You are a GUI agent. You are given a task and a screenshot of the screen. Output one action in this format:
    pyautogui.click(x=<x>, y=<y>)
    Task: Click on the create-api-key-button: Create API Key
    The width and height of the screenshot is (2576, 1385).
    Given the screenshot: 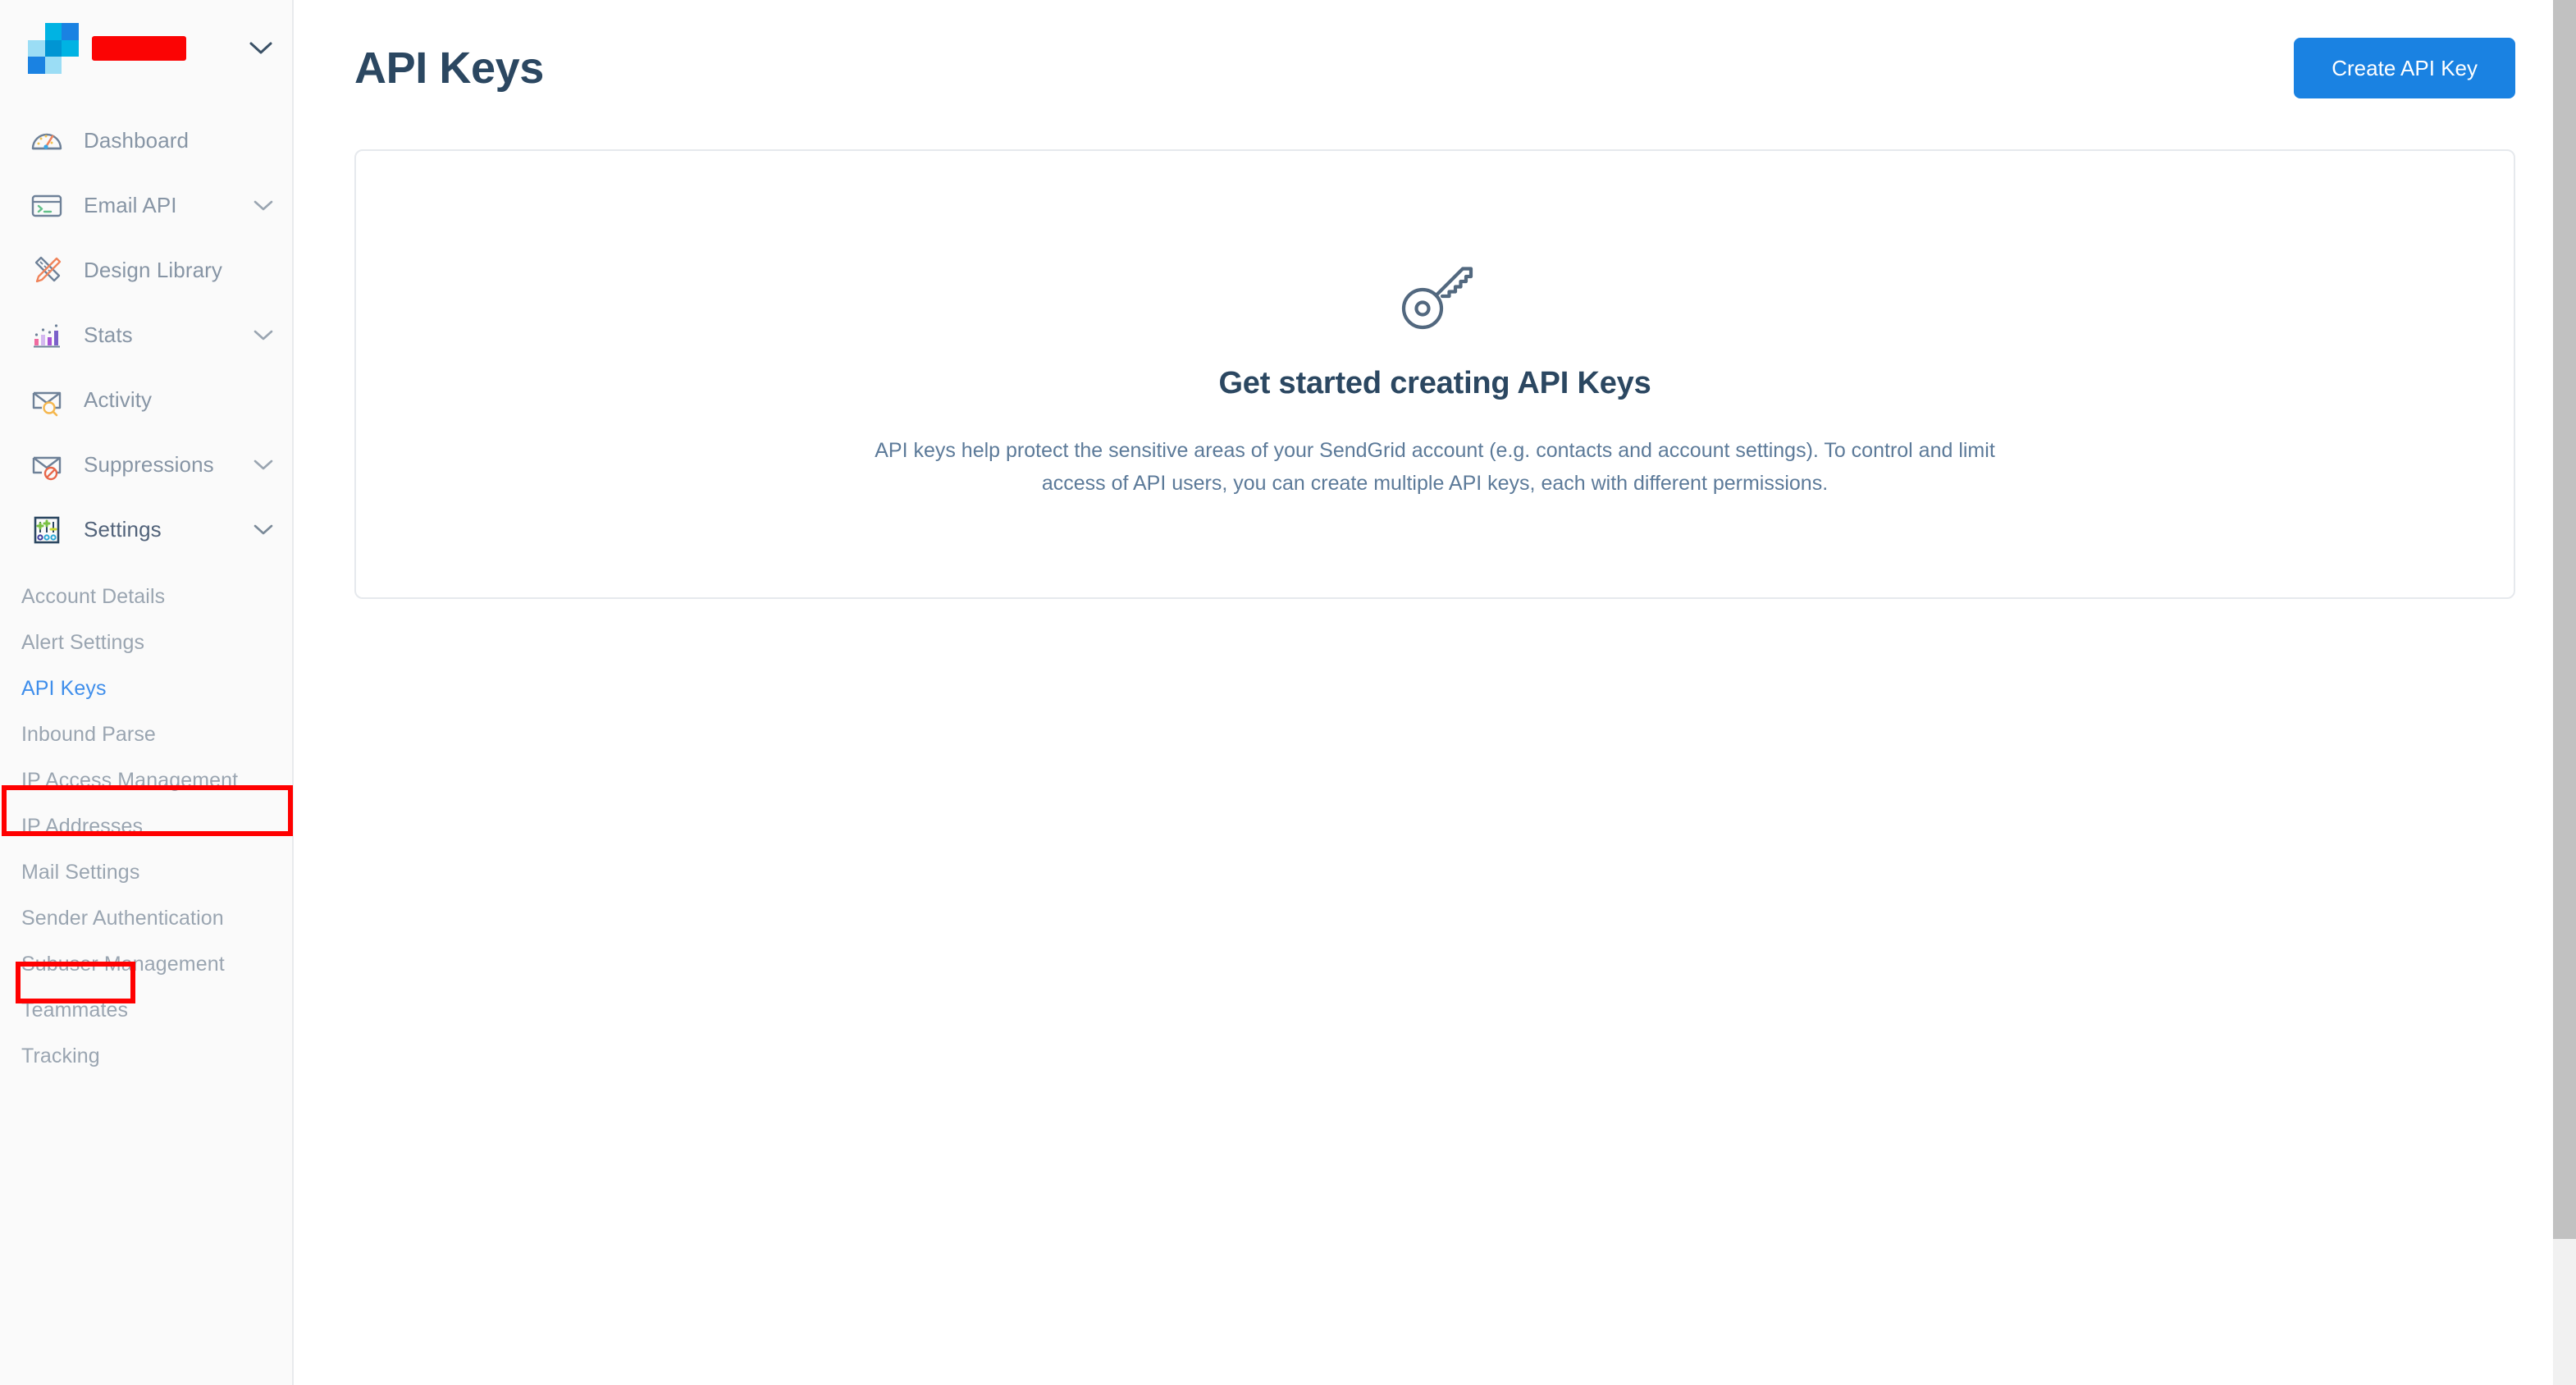 What is the action you would take?
    pyautogui.click(x=2405, y=68)
    